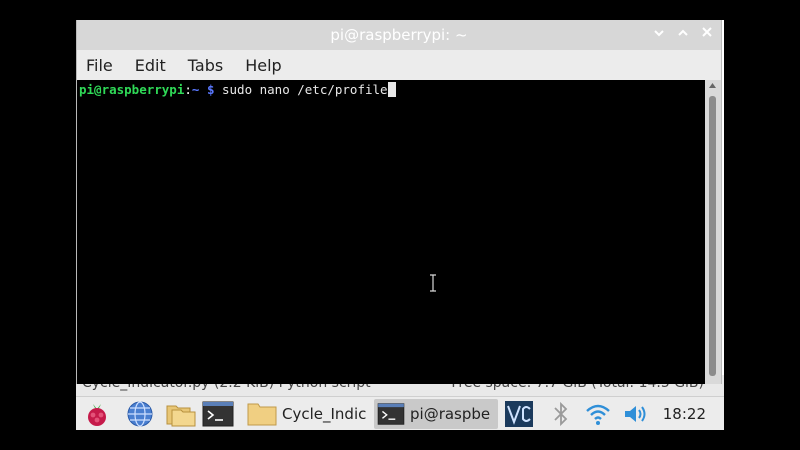  Describe the element at coordinates (450, 414) in the screenshot. I see `task-terminal-label: pi@raspbe` at that location.